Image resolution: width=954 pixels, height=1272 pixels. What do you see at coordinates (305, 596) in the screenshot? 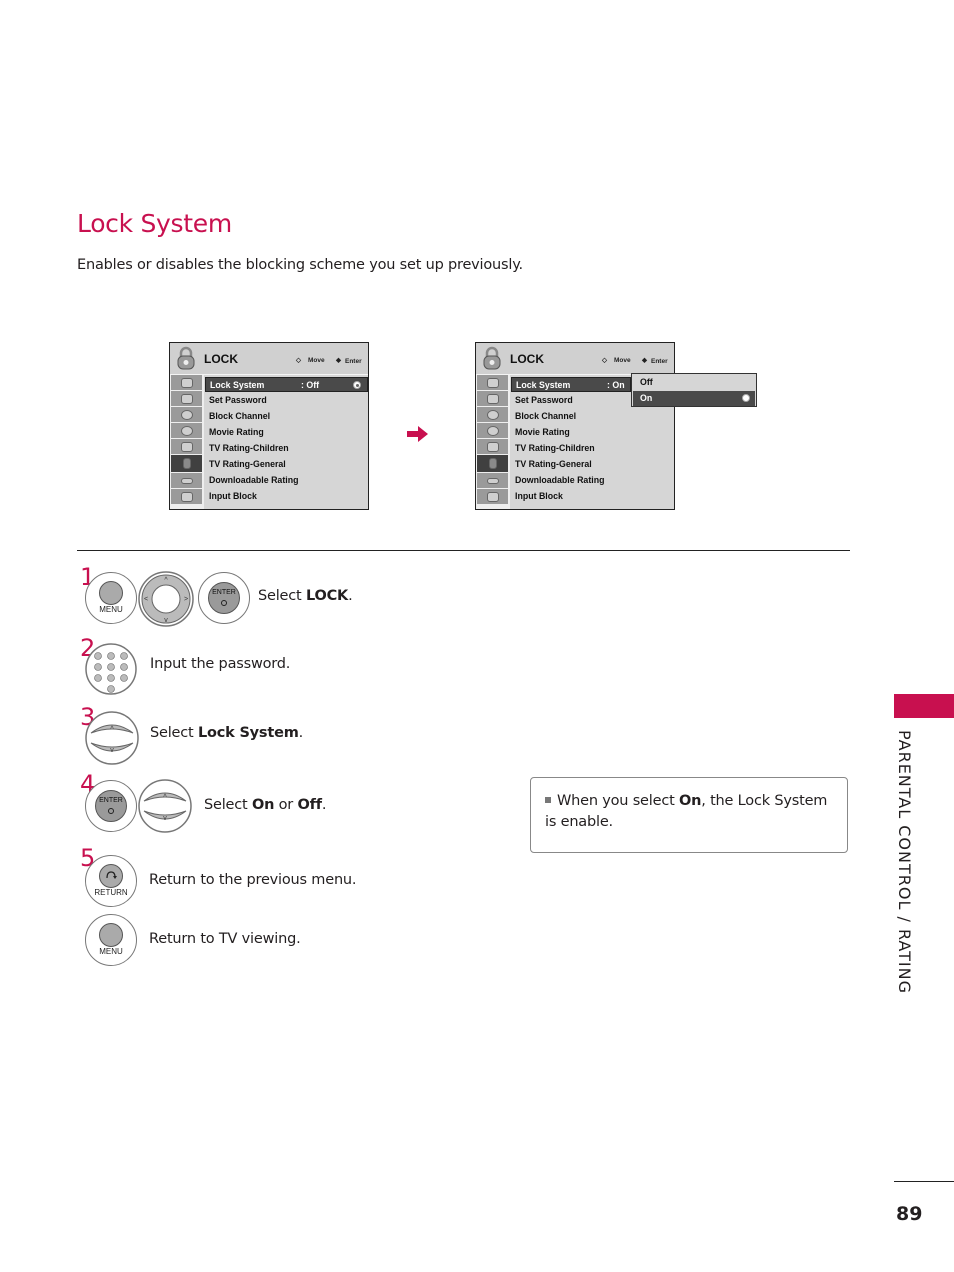
I see `step-1-text: Select LOCK.` at bounding box center [305, 596].